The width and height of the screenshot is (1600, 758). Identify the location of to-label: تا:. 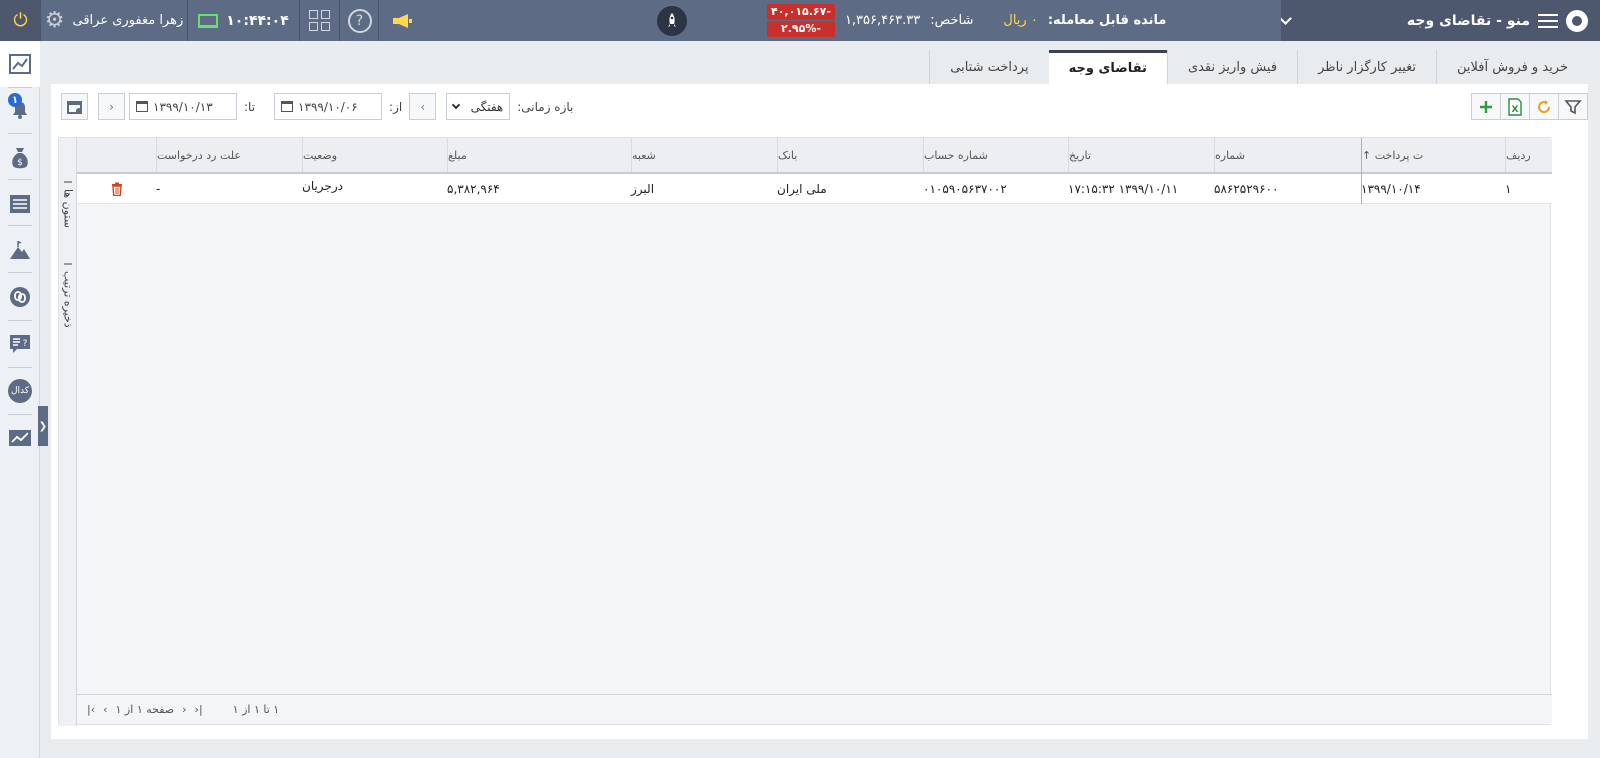
(250, 106).